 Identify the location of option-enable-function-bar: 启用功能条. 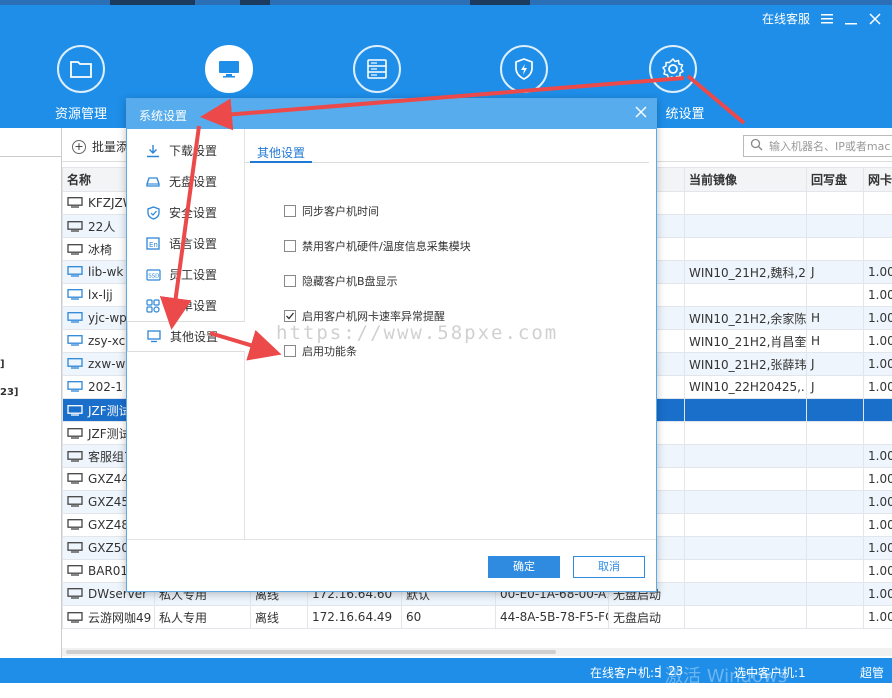
(320, 351).